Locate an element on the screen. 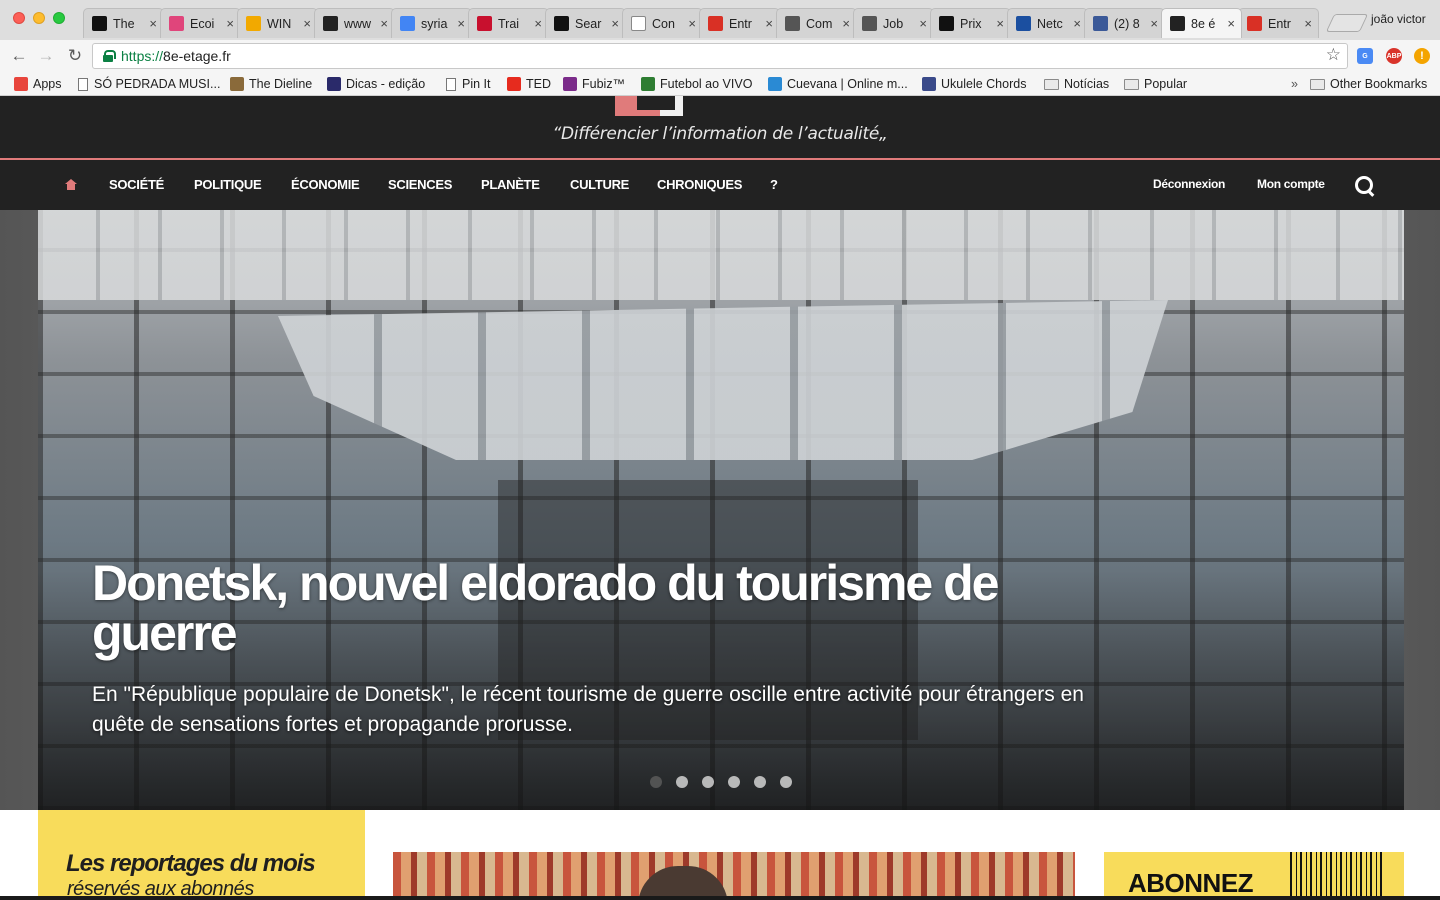  nav-planete: PLANÈTE is located at coordinates (510, 184).